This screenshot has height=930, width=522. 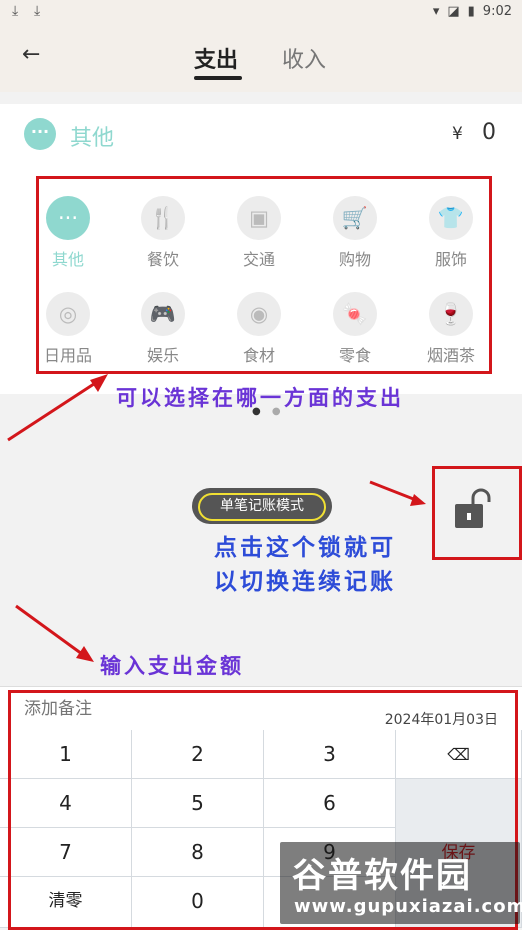 What do you see at coordinates (477, 513) in the screenshot?
I see `annotation-box-lock` at bounding box center [477, 513].